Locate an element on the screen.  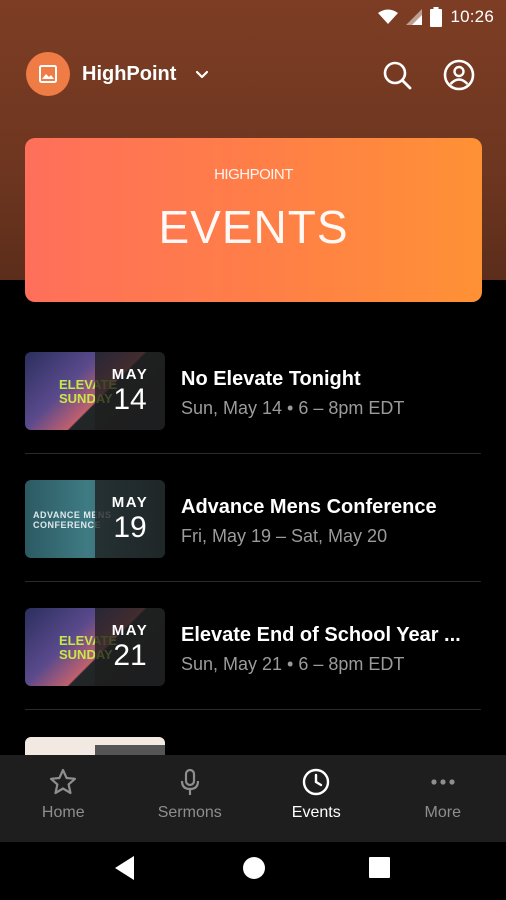
nav-sermons: Sermons is located at coordinates (190, 798).